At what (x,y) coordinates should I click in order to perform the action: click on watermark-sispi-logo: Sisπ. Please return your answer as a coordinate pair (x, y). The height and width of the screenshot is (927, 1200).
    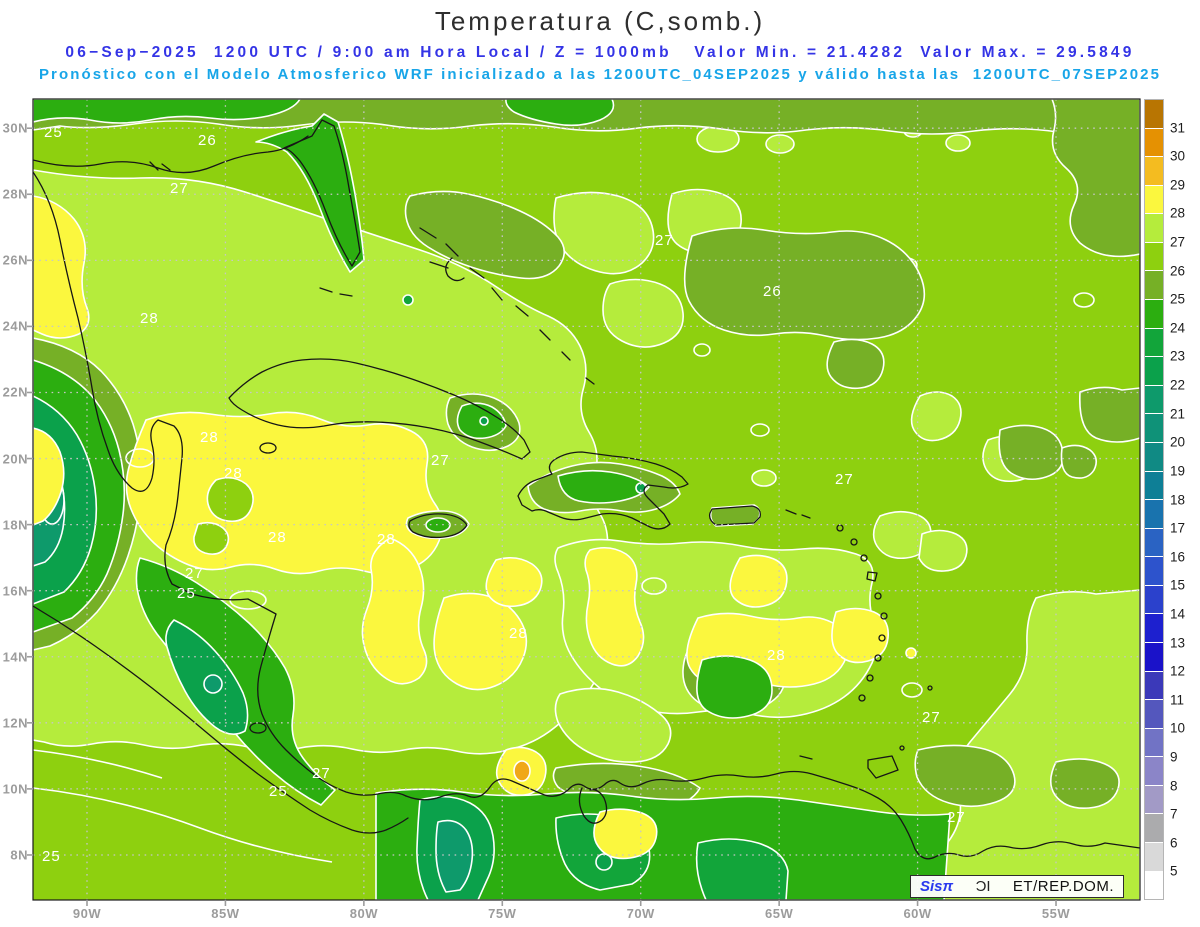
    Looking at the image, I should click on (937, 886).